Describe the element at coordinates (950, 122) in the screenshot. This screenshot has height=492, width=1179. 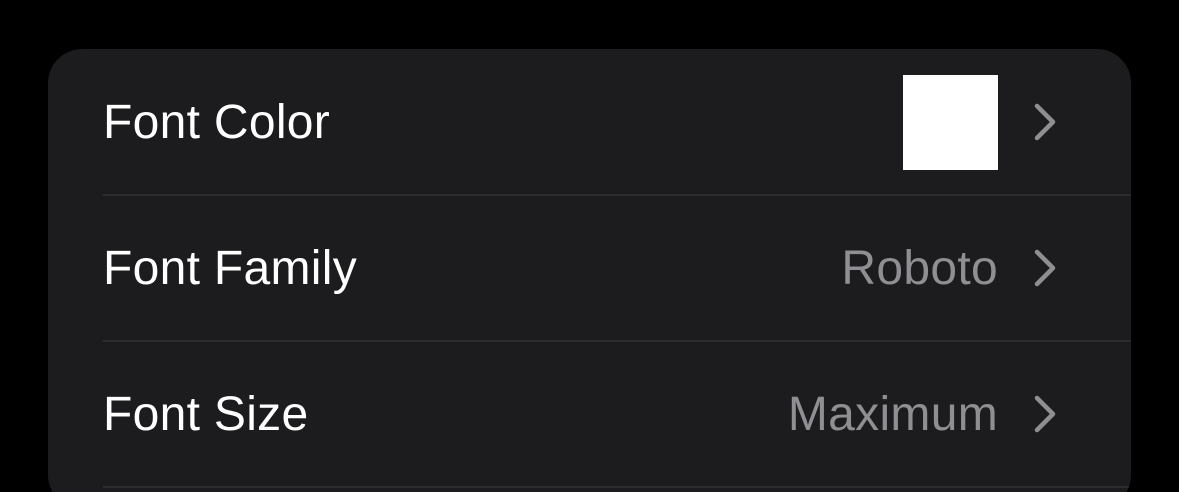
I see `font-color-swatch` at that location.